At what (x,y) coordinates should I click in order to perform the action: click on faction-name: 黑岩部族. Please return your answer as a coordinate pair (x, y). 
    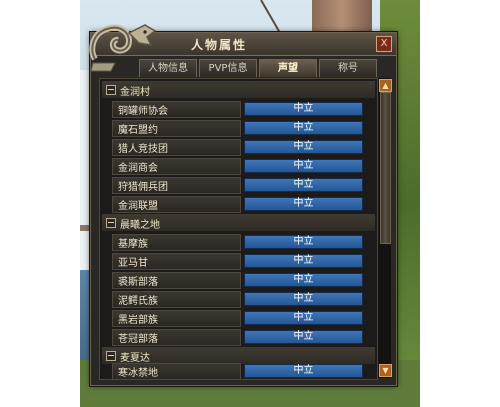
    Looking at the image, I should click on (138, 320).